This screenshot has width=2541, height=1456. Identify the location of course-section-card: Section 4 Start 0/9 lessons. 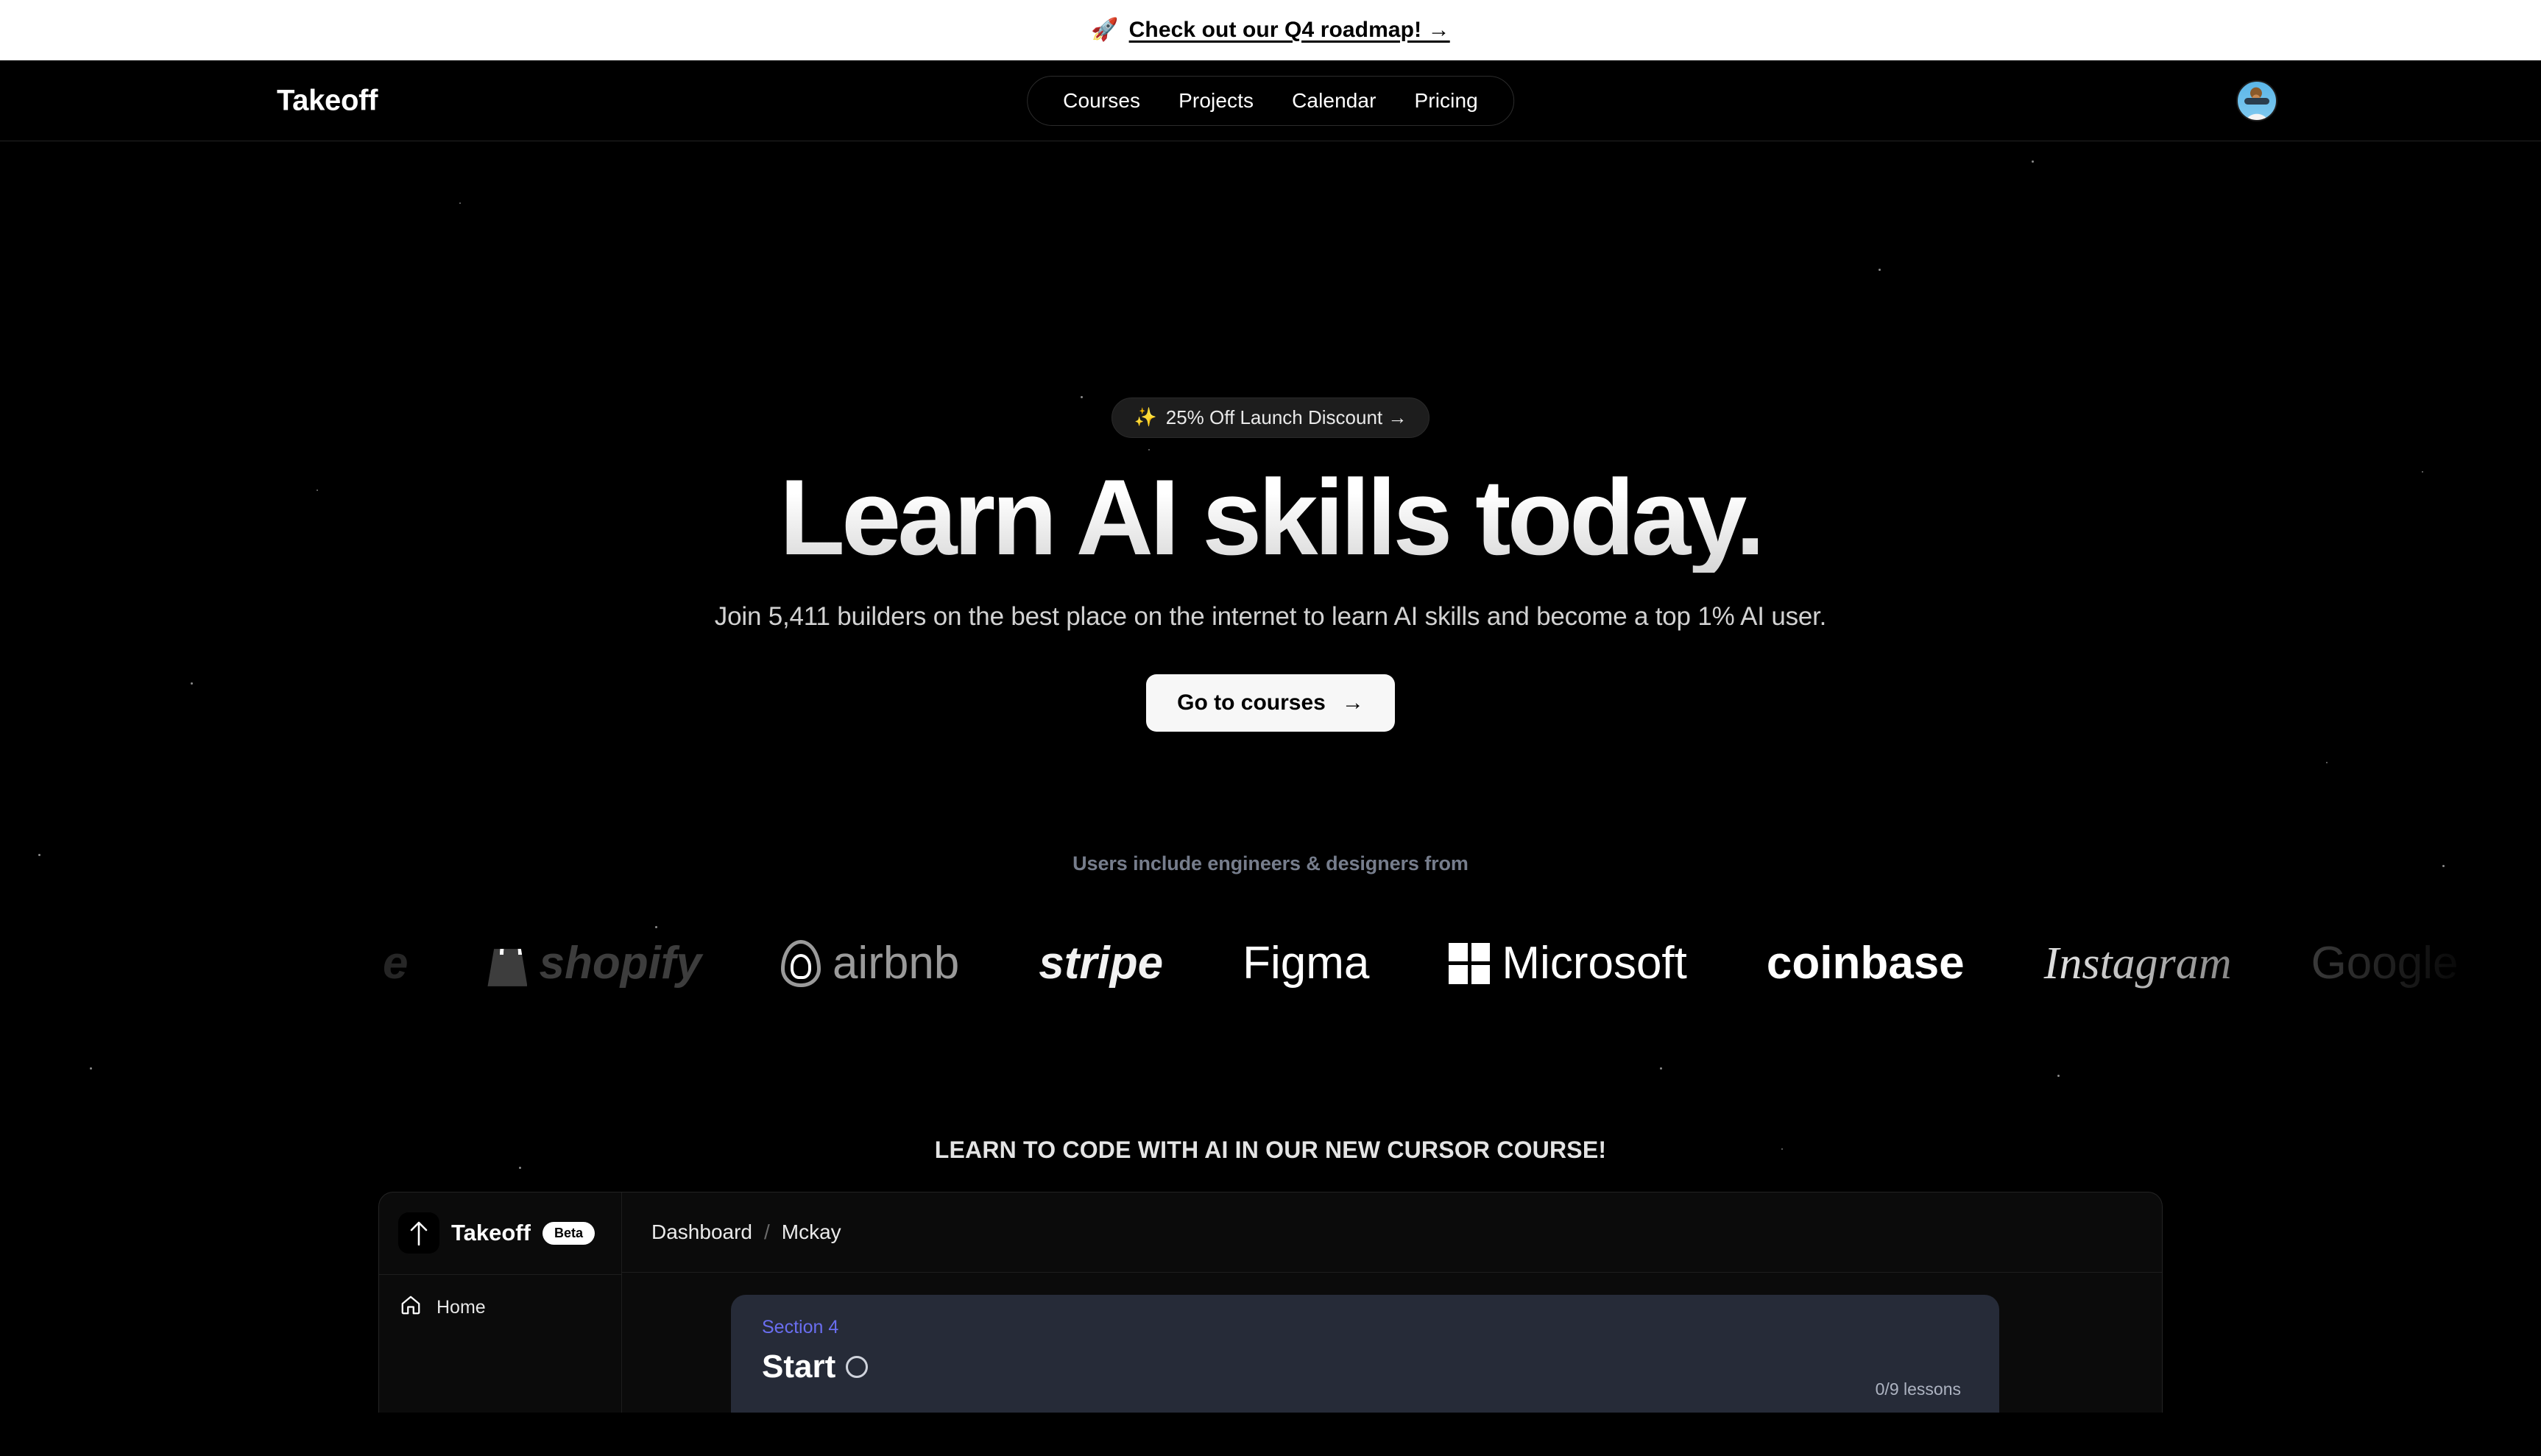
(1365, 1353).